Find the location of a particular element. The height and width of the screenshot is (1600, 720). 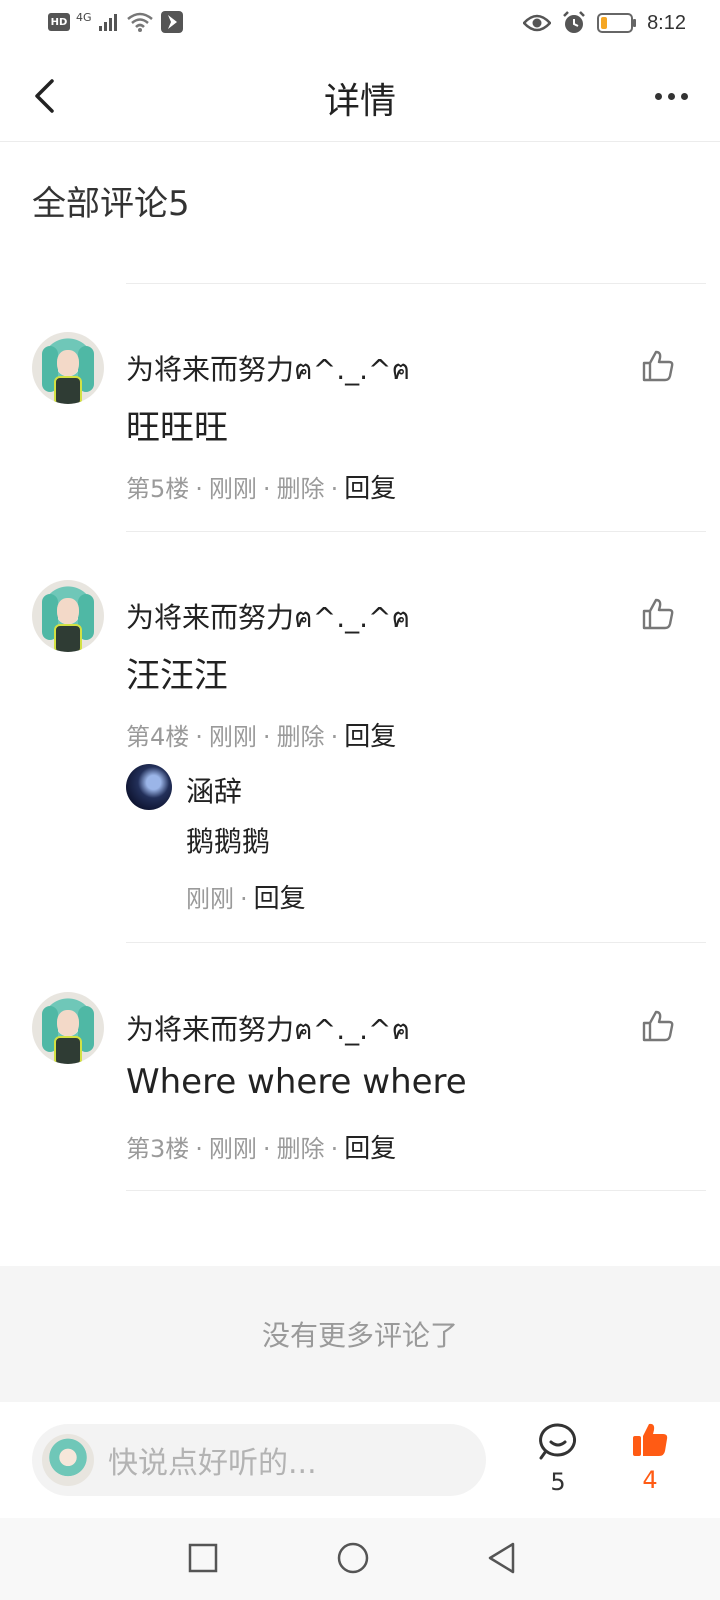

status-time: 8:12 is located at coordinates (666, 22).